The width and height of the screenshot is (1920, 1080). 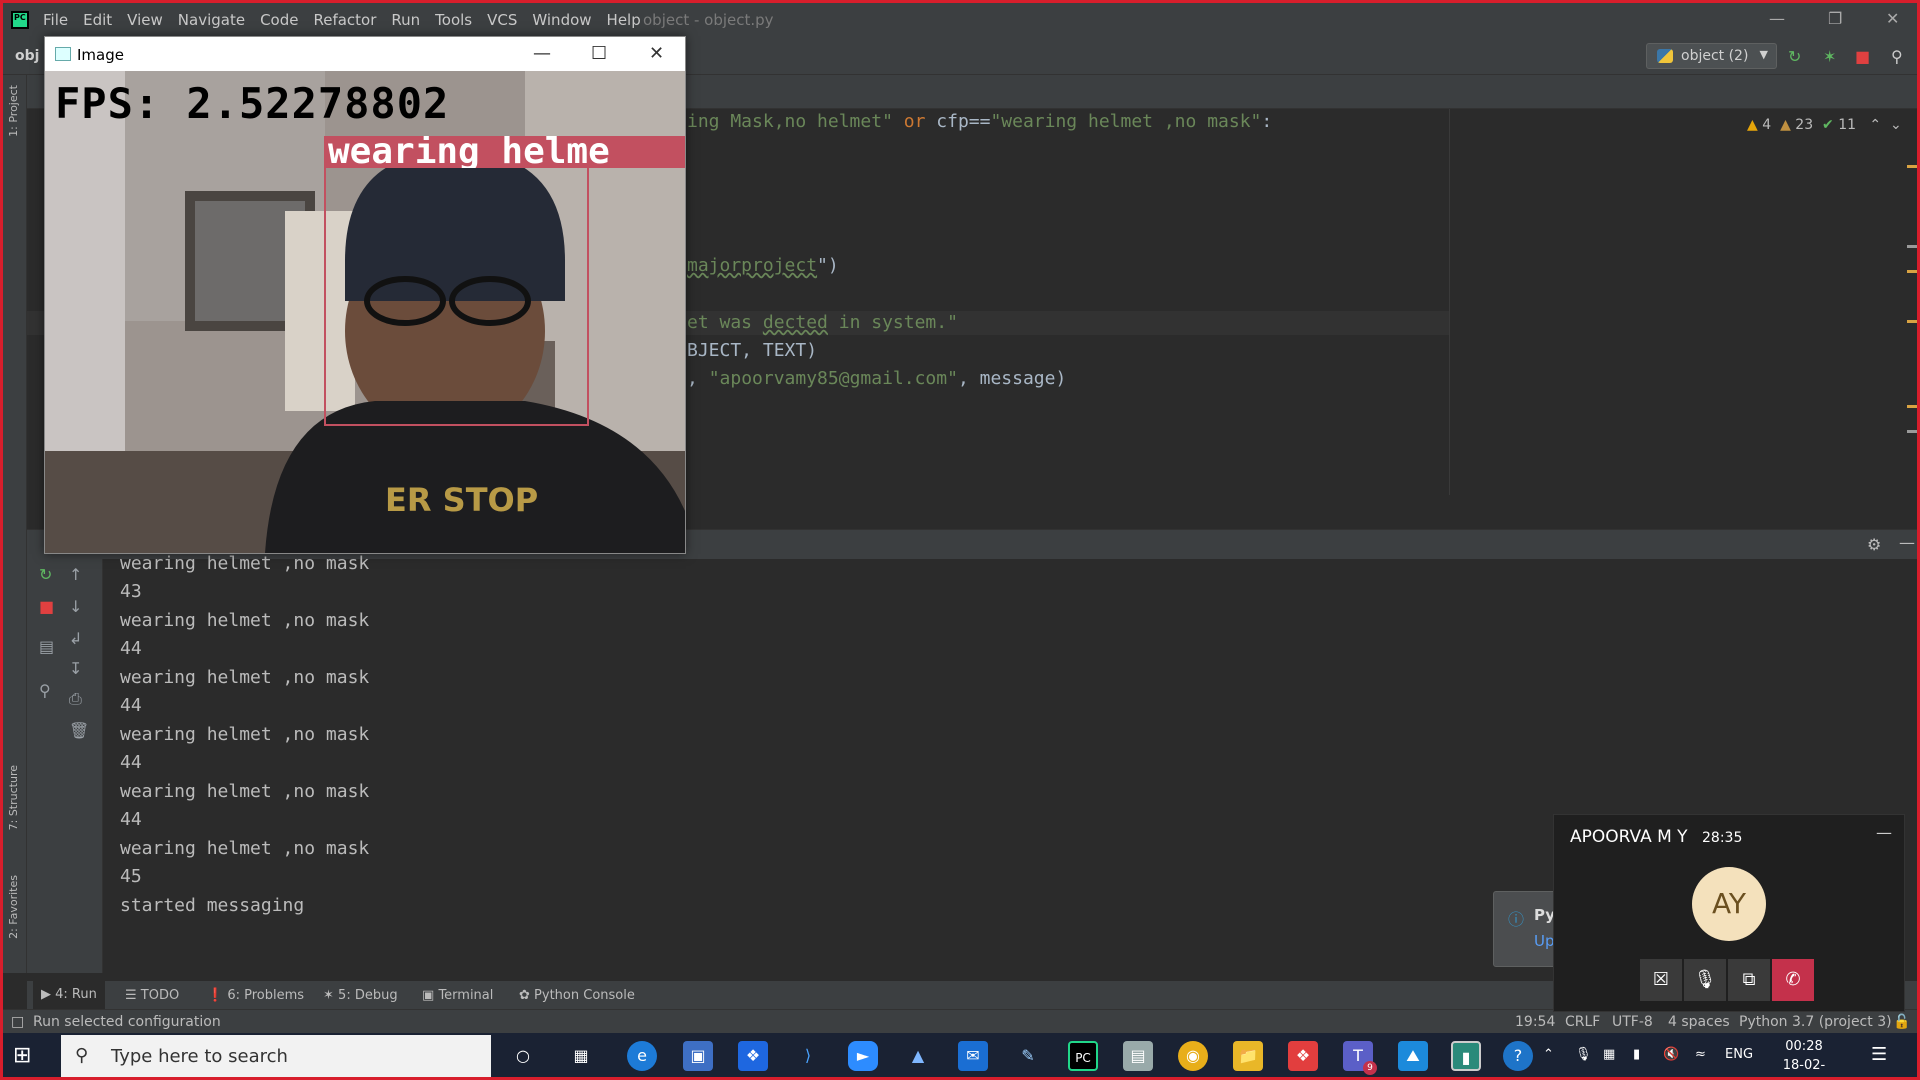 What do you see at coordinates (1671, 1054) in the screenshot?
I see `volume-muted-icon: 🔇` at bounding box center [1671, 1054].